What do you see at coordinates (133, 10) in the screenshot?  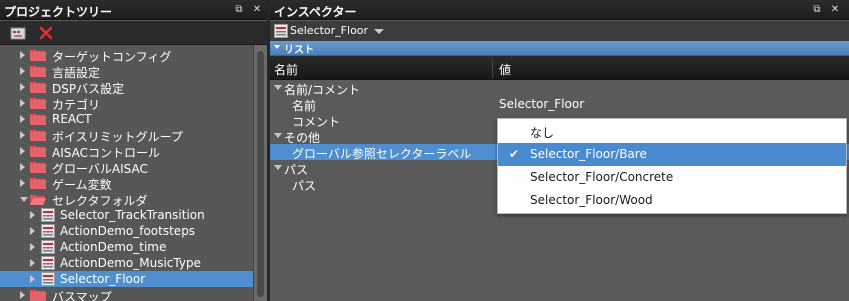 I see `project-tree-titlebar: プロジェクトツリー ⧉ ✕` at bounding box center [133, 10].